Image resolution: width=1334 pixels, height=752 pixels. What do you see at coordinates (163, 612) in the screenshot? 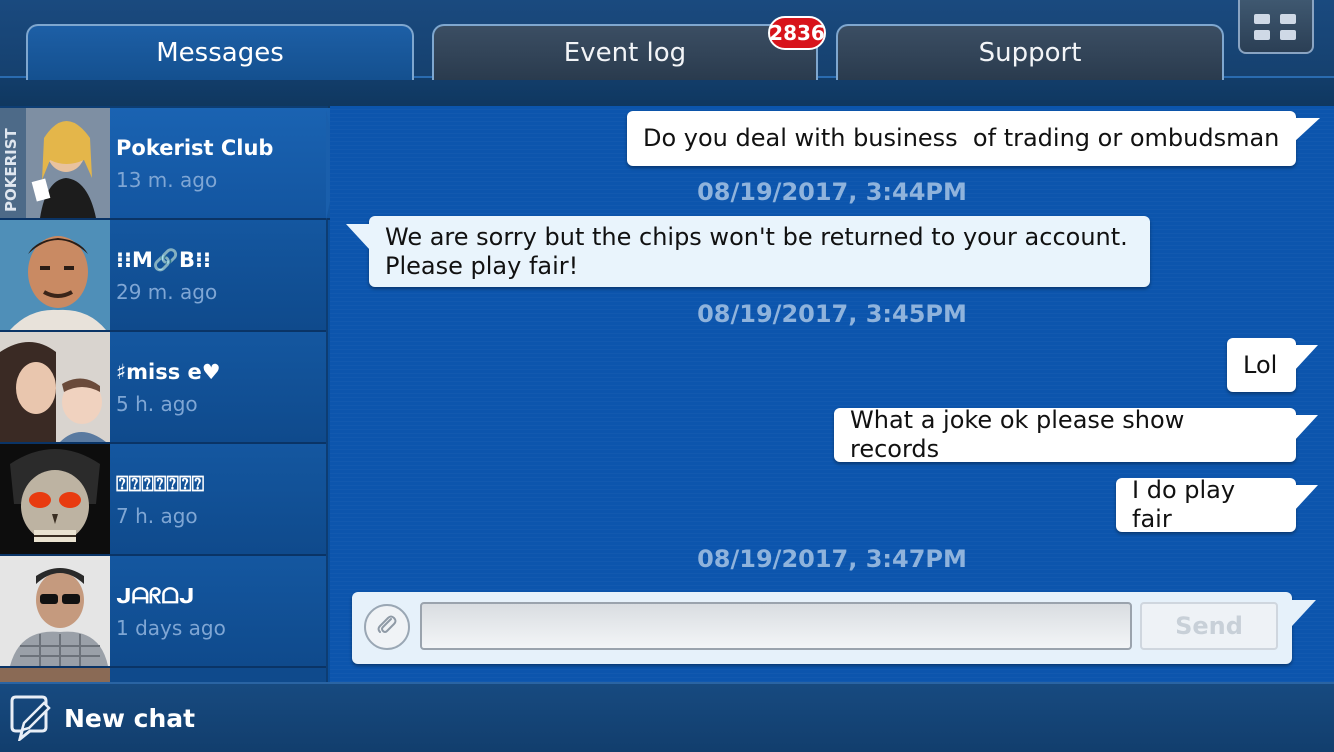
I see `contact-item: ᒍᗩᖇᗝᒍ 1 days ago` at bounding box center [163, 612].